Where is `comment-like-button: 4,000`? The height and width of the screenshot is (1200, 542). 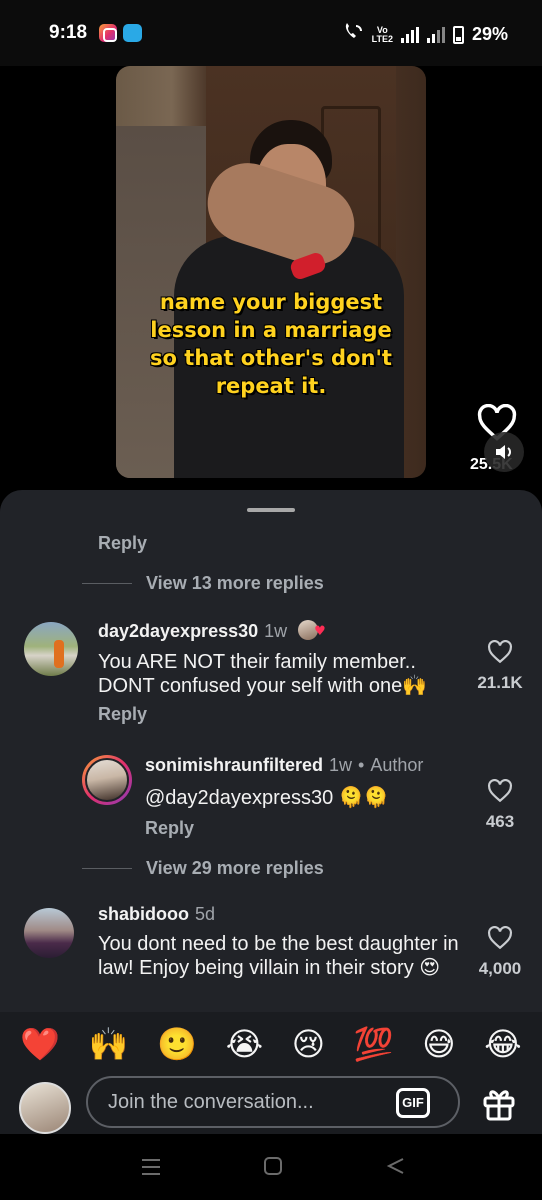
comment-like-button: 4,000 is located at coordinates (500, 952).